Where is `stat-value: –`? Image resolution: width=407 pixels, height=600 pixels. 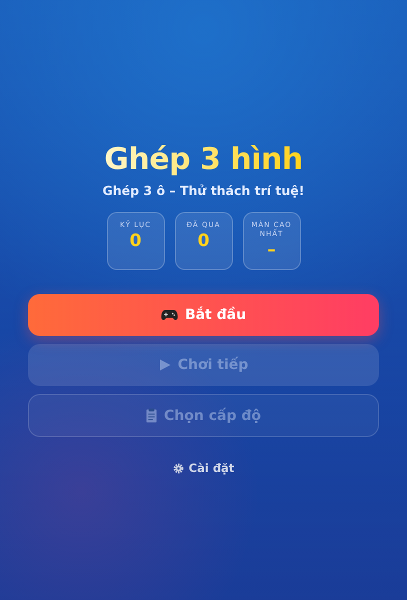
stat-value: – is located at coordinates (271, 250).